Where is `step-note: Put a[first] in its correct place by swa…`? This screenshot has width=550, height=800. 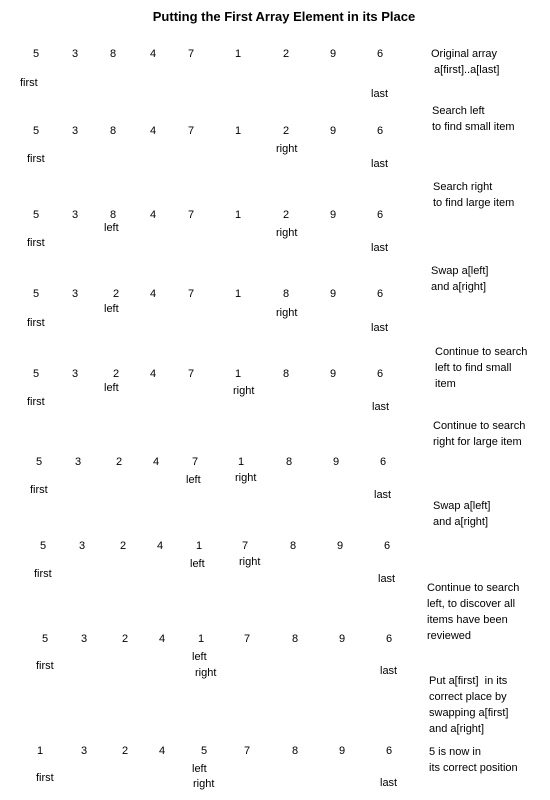 step-note: Put a[first] in its correct place by swa… is located at coordinates (469, 705).